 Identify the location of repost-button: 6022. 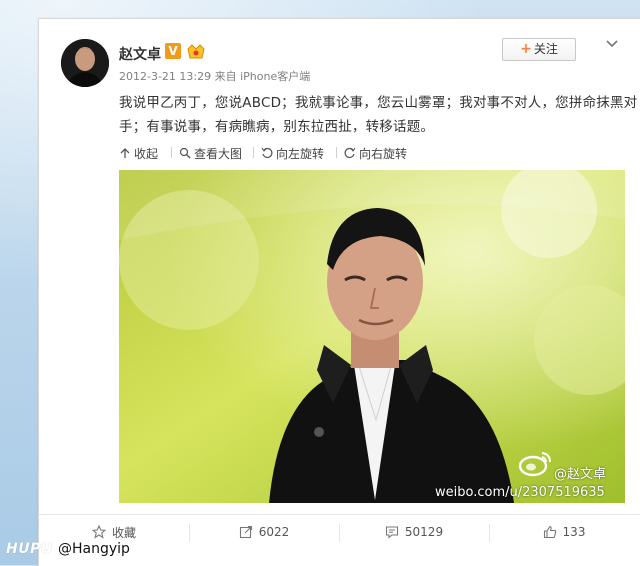
(264, 532).